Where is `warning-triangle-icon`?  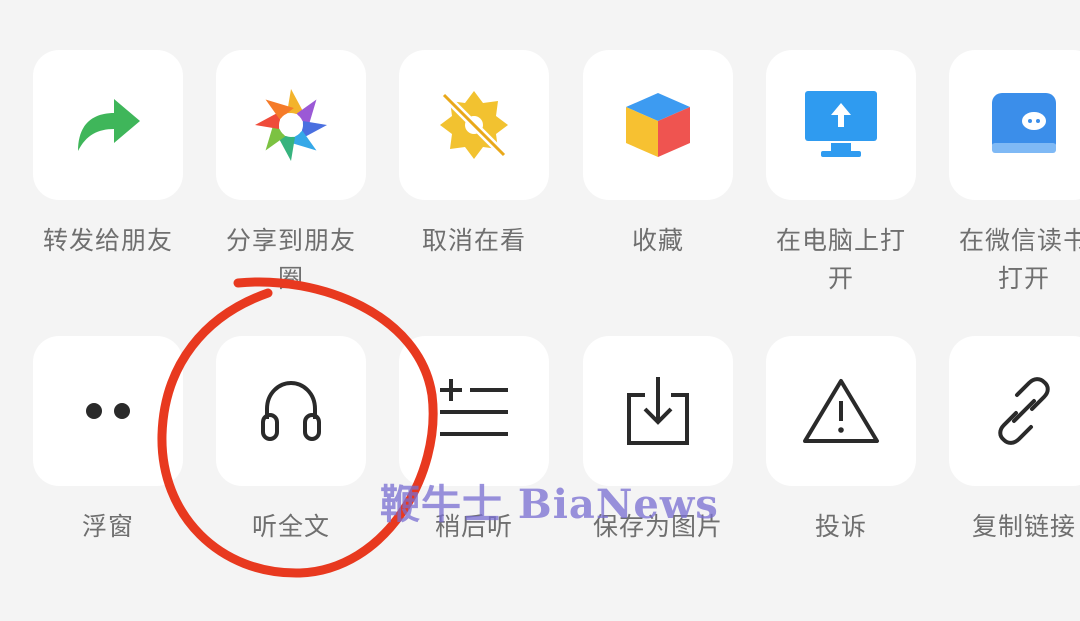
warning-triangle-icon is located at coordinates (841, 411).